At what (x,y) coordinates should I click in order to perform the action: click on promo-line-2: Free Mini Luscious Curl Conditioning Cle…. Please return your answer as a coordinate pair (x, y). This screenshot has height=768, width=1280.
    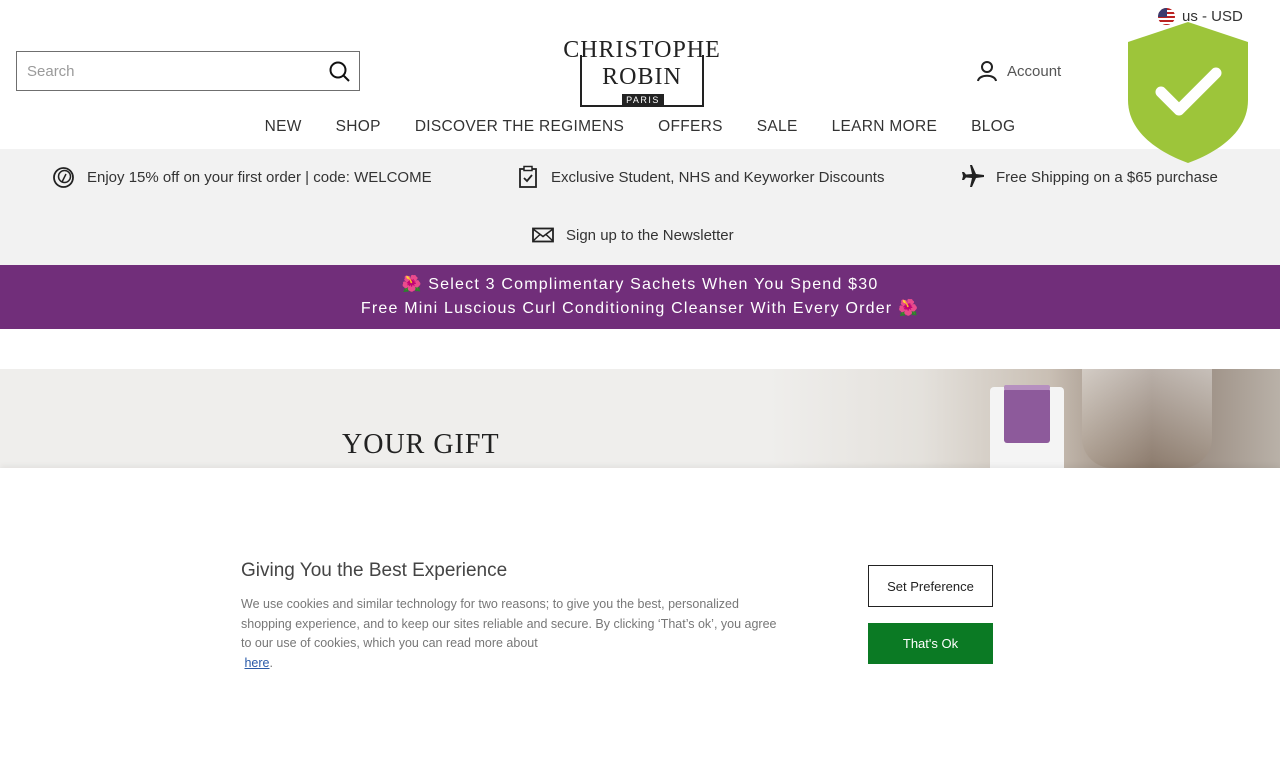
    Looking at the image, I should click on (640, 308).